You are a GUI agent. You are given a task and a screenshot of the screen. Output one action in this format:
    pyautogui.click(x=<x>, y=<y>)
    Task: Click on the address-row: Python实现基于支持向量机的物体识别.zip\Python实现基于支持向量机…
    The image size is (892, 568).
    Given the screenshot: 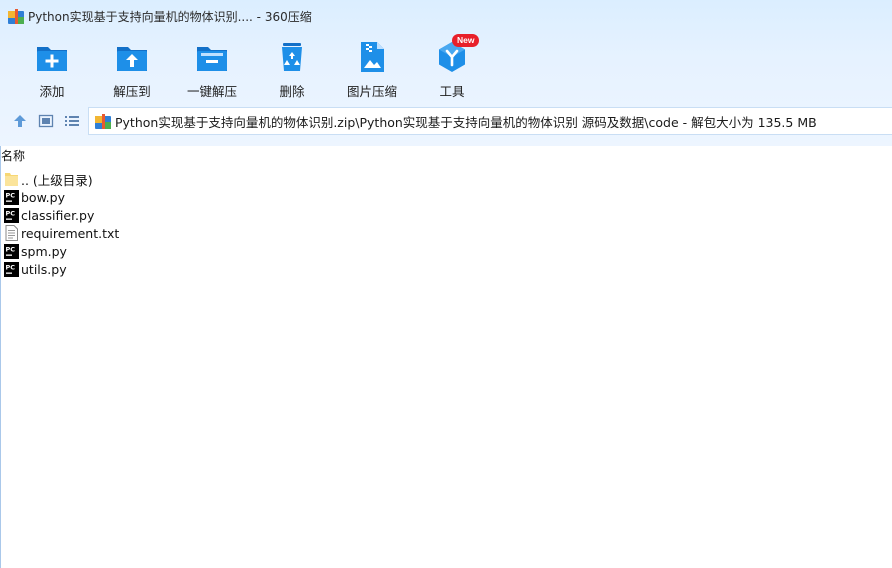 What is the action you would take?
    pyautogui.click(x=446, y=121)
    